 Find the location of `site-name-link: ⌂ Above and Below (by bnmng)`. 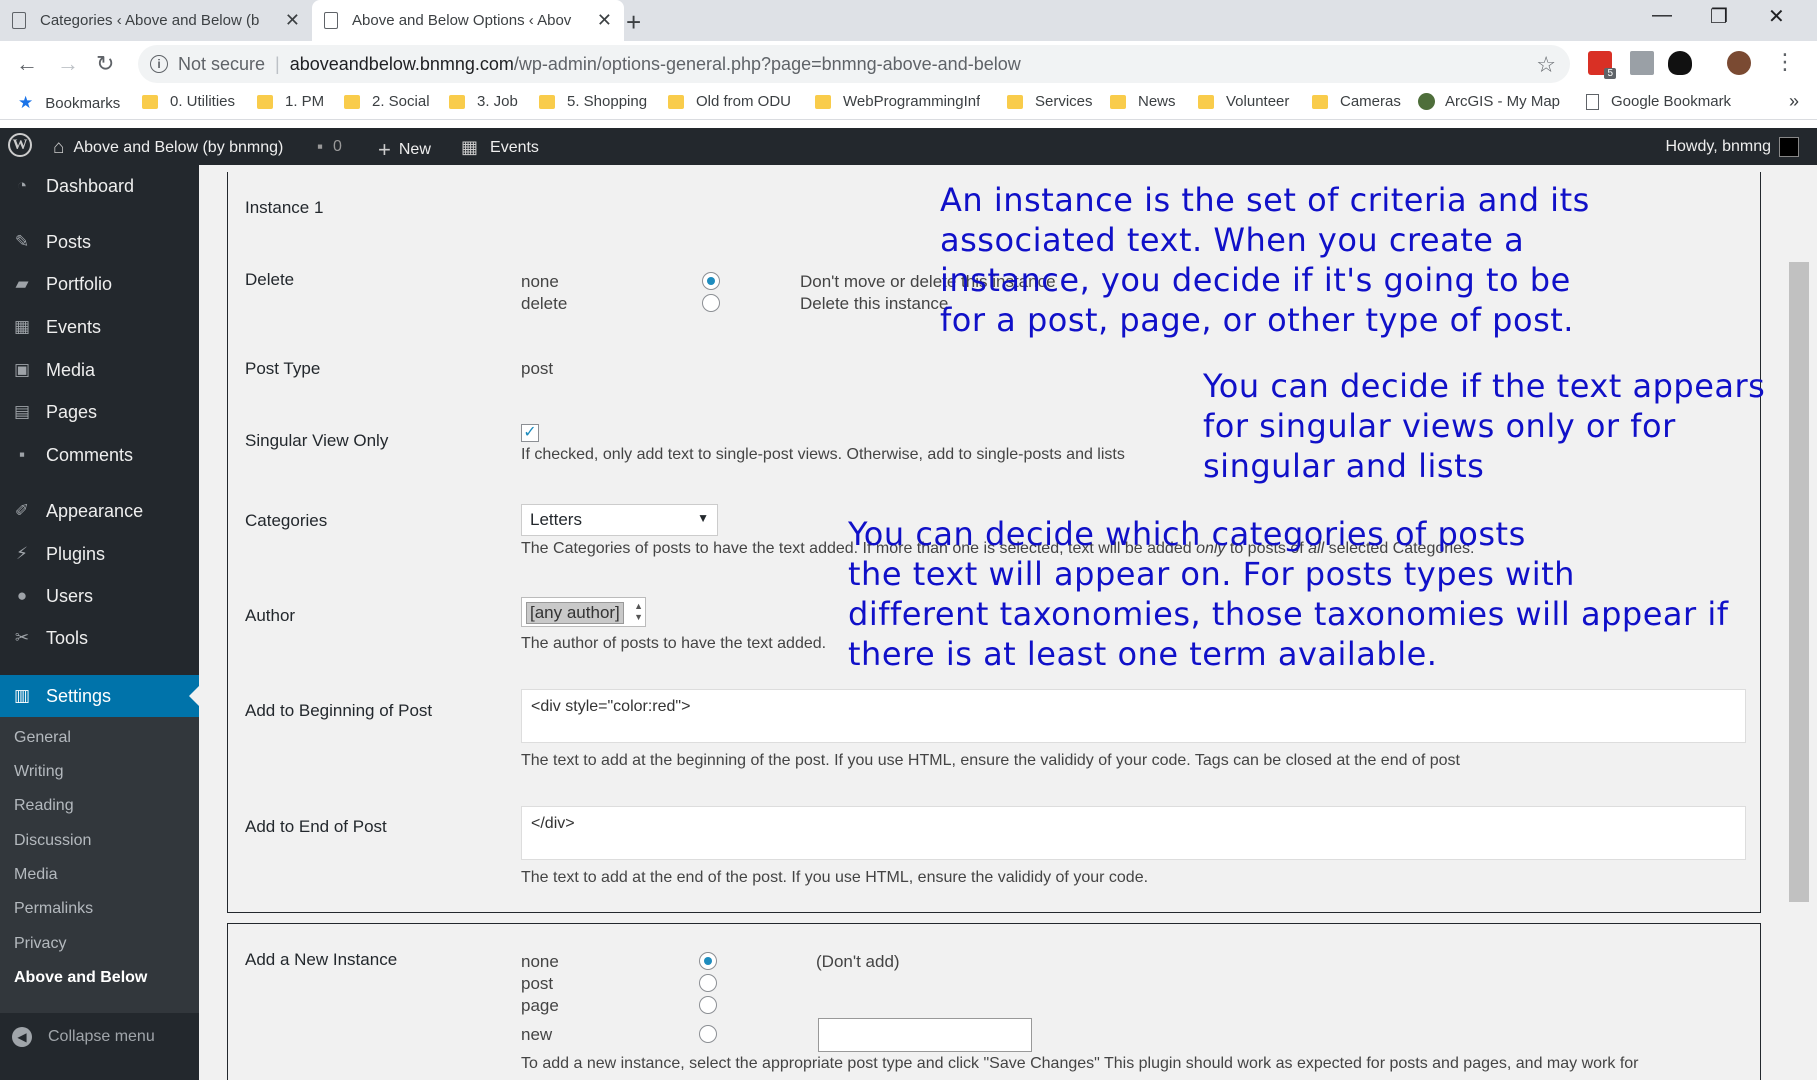

site-name-link: ⌂ Above and Below (by bnmng) is located at coordinates (168, 148).